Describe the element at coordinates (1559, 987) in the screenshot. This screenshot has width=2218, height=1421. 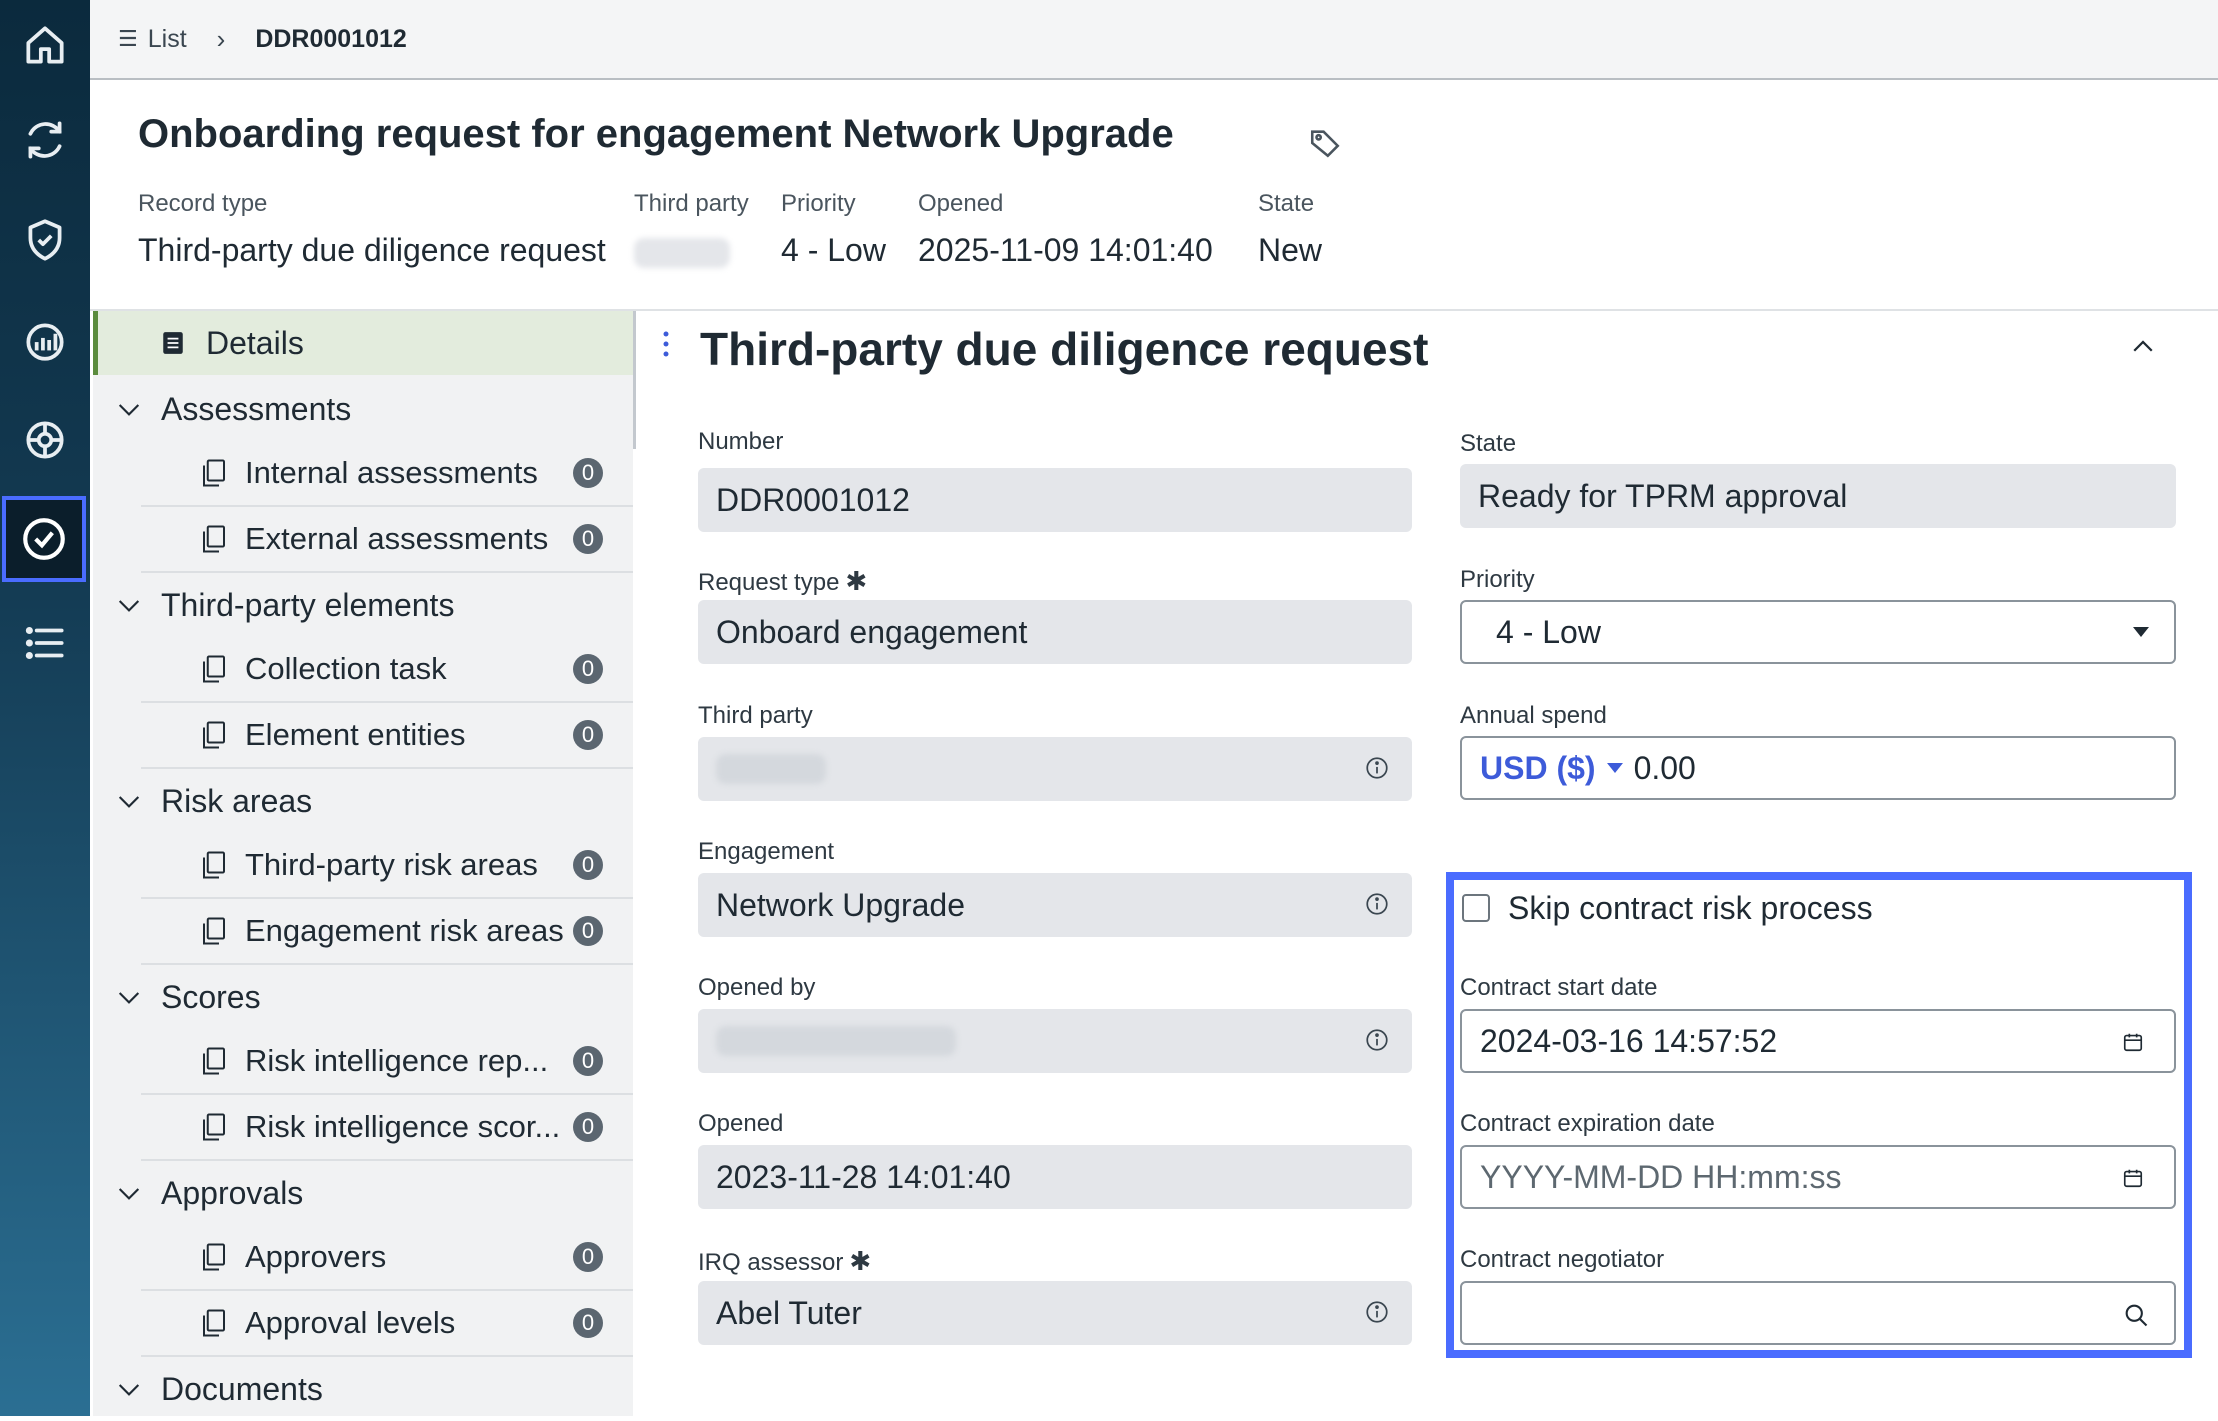
I see `contract-start-label: Contract start date` at that location.